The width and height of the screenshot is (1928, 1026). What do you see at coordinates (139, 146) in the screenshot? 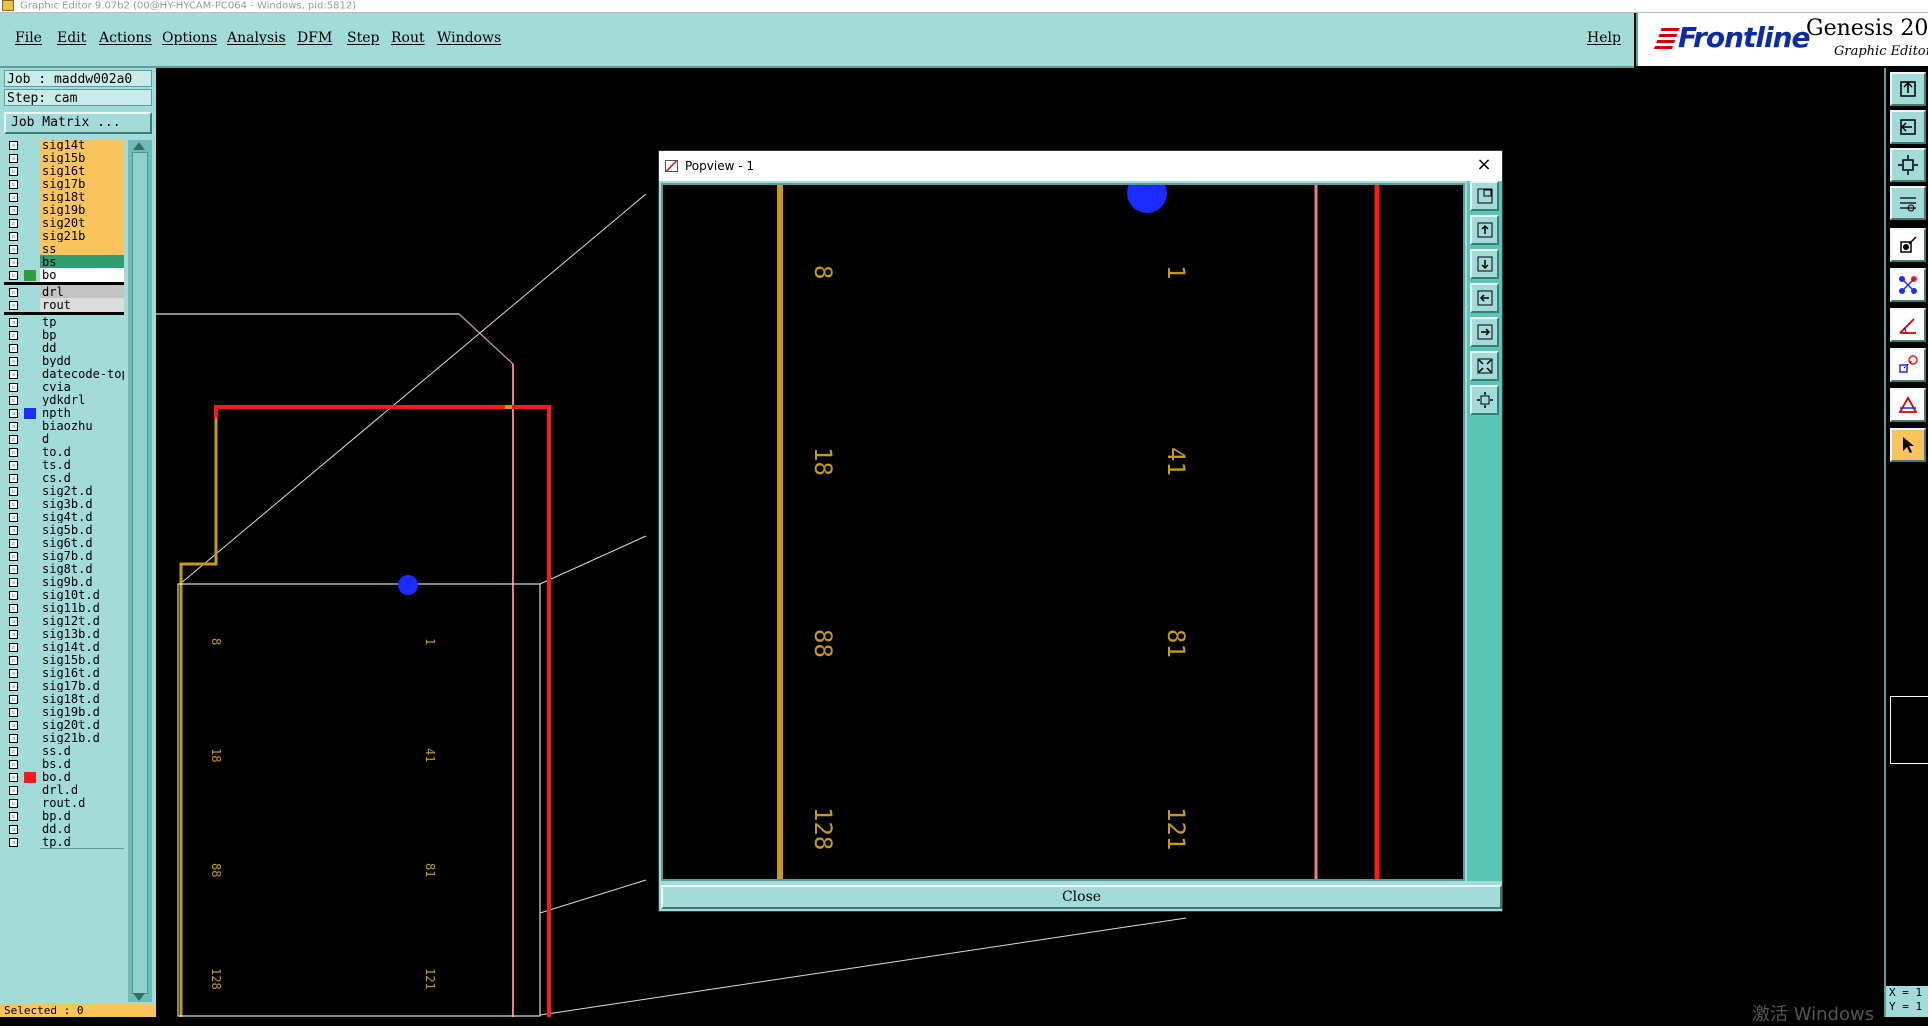
I see `scroll-up-arrow-icon` at bounding box center [139, 146].